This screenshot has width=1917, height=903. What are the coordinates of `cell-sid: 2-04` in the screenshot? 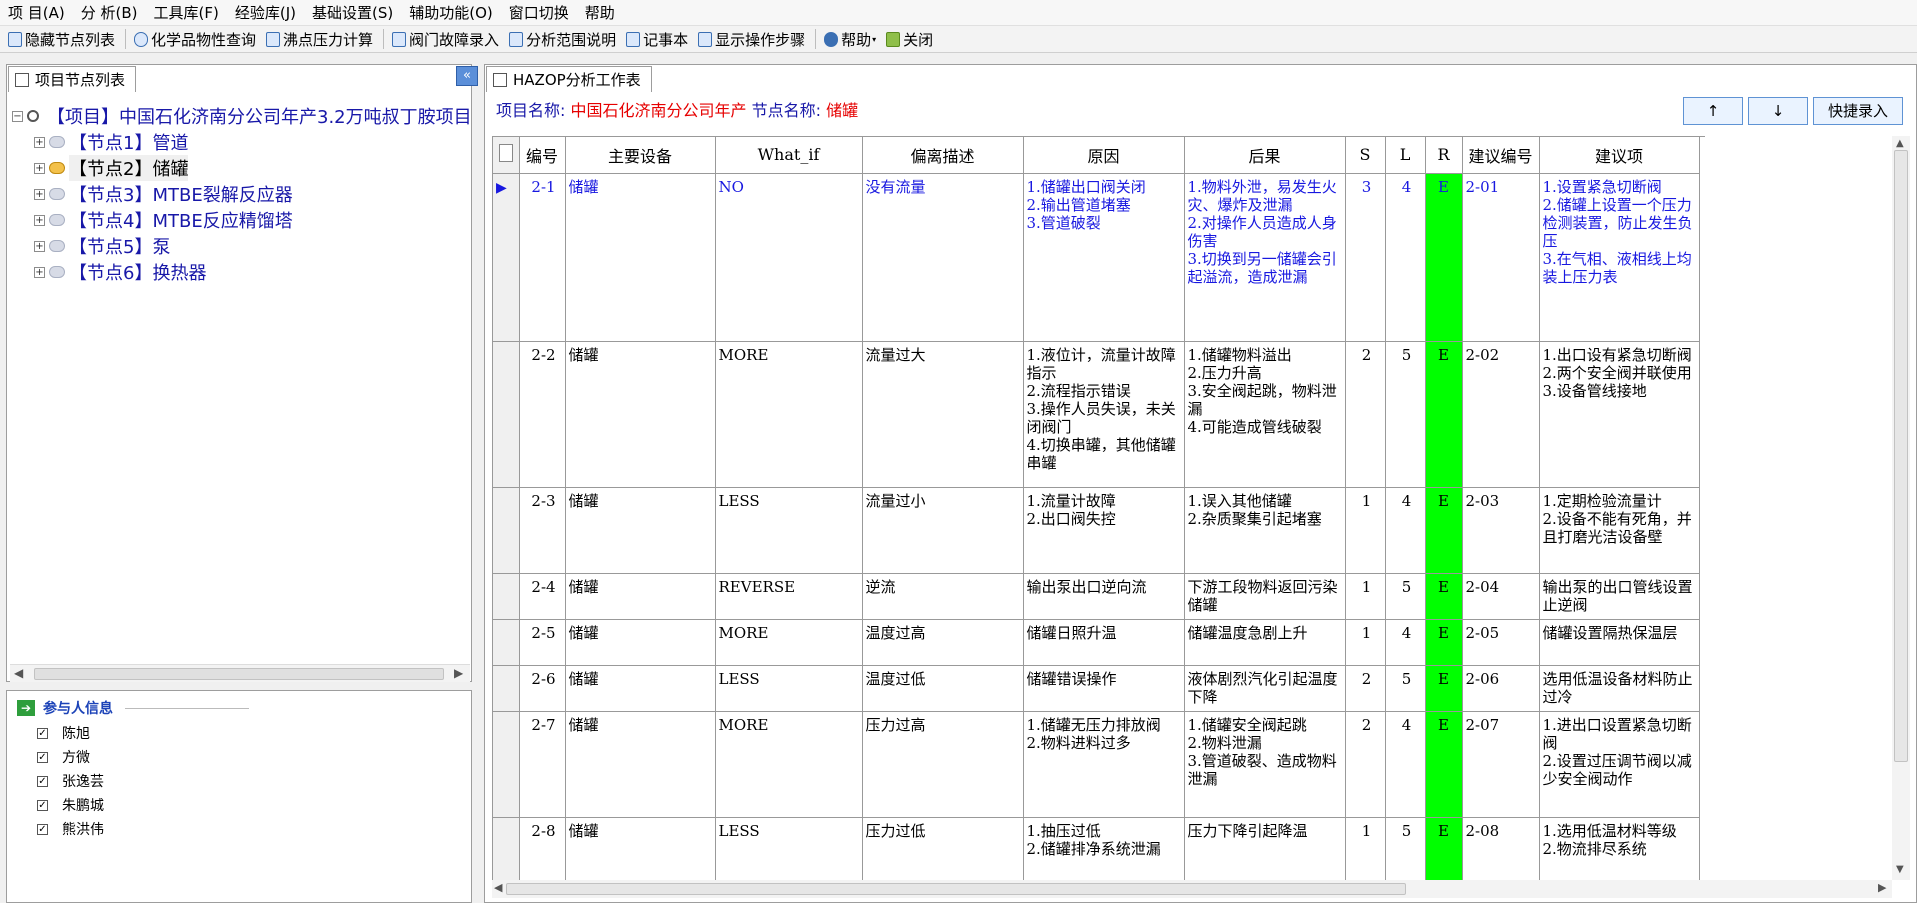 It's located at (1501, 596).